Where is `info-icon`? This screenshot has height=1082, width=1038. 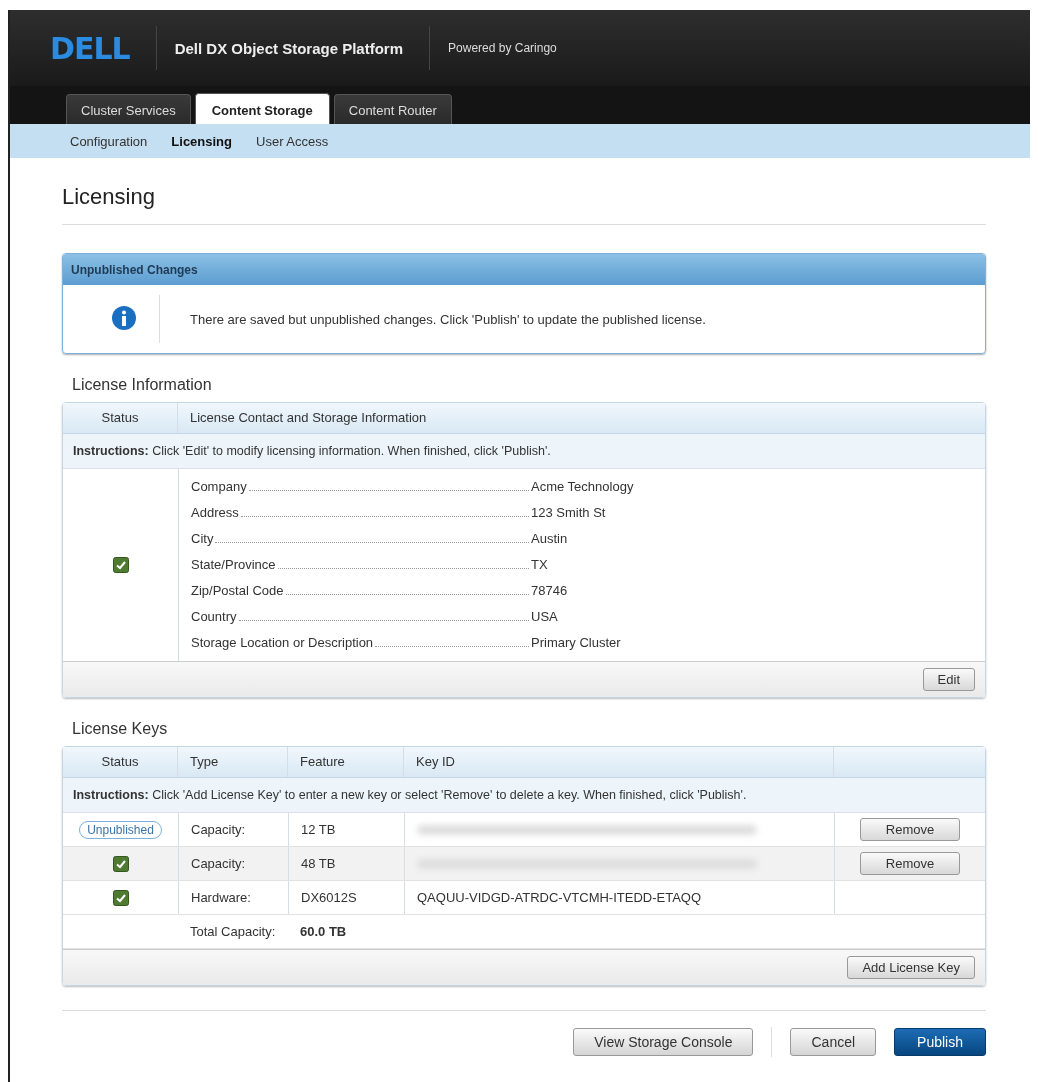
info-icon is located at coordinates (124, 319).